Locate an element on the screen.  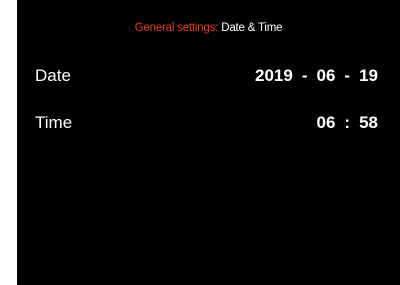
time-value: 06:58 is located at coordinates (347, 123).